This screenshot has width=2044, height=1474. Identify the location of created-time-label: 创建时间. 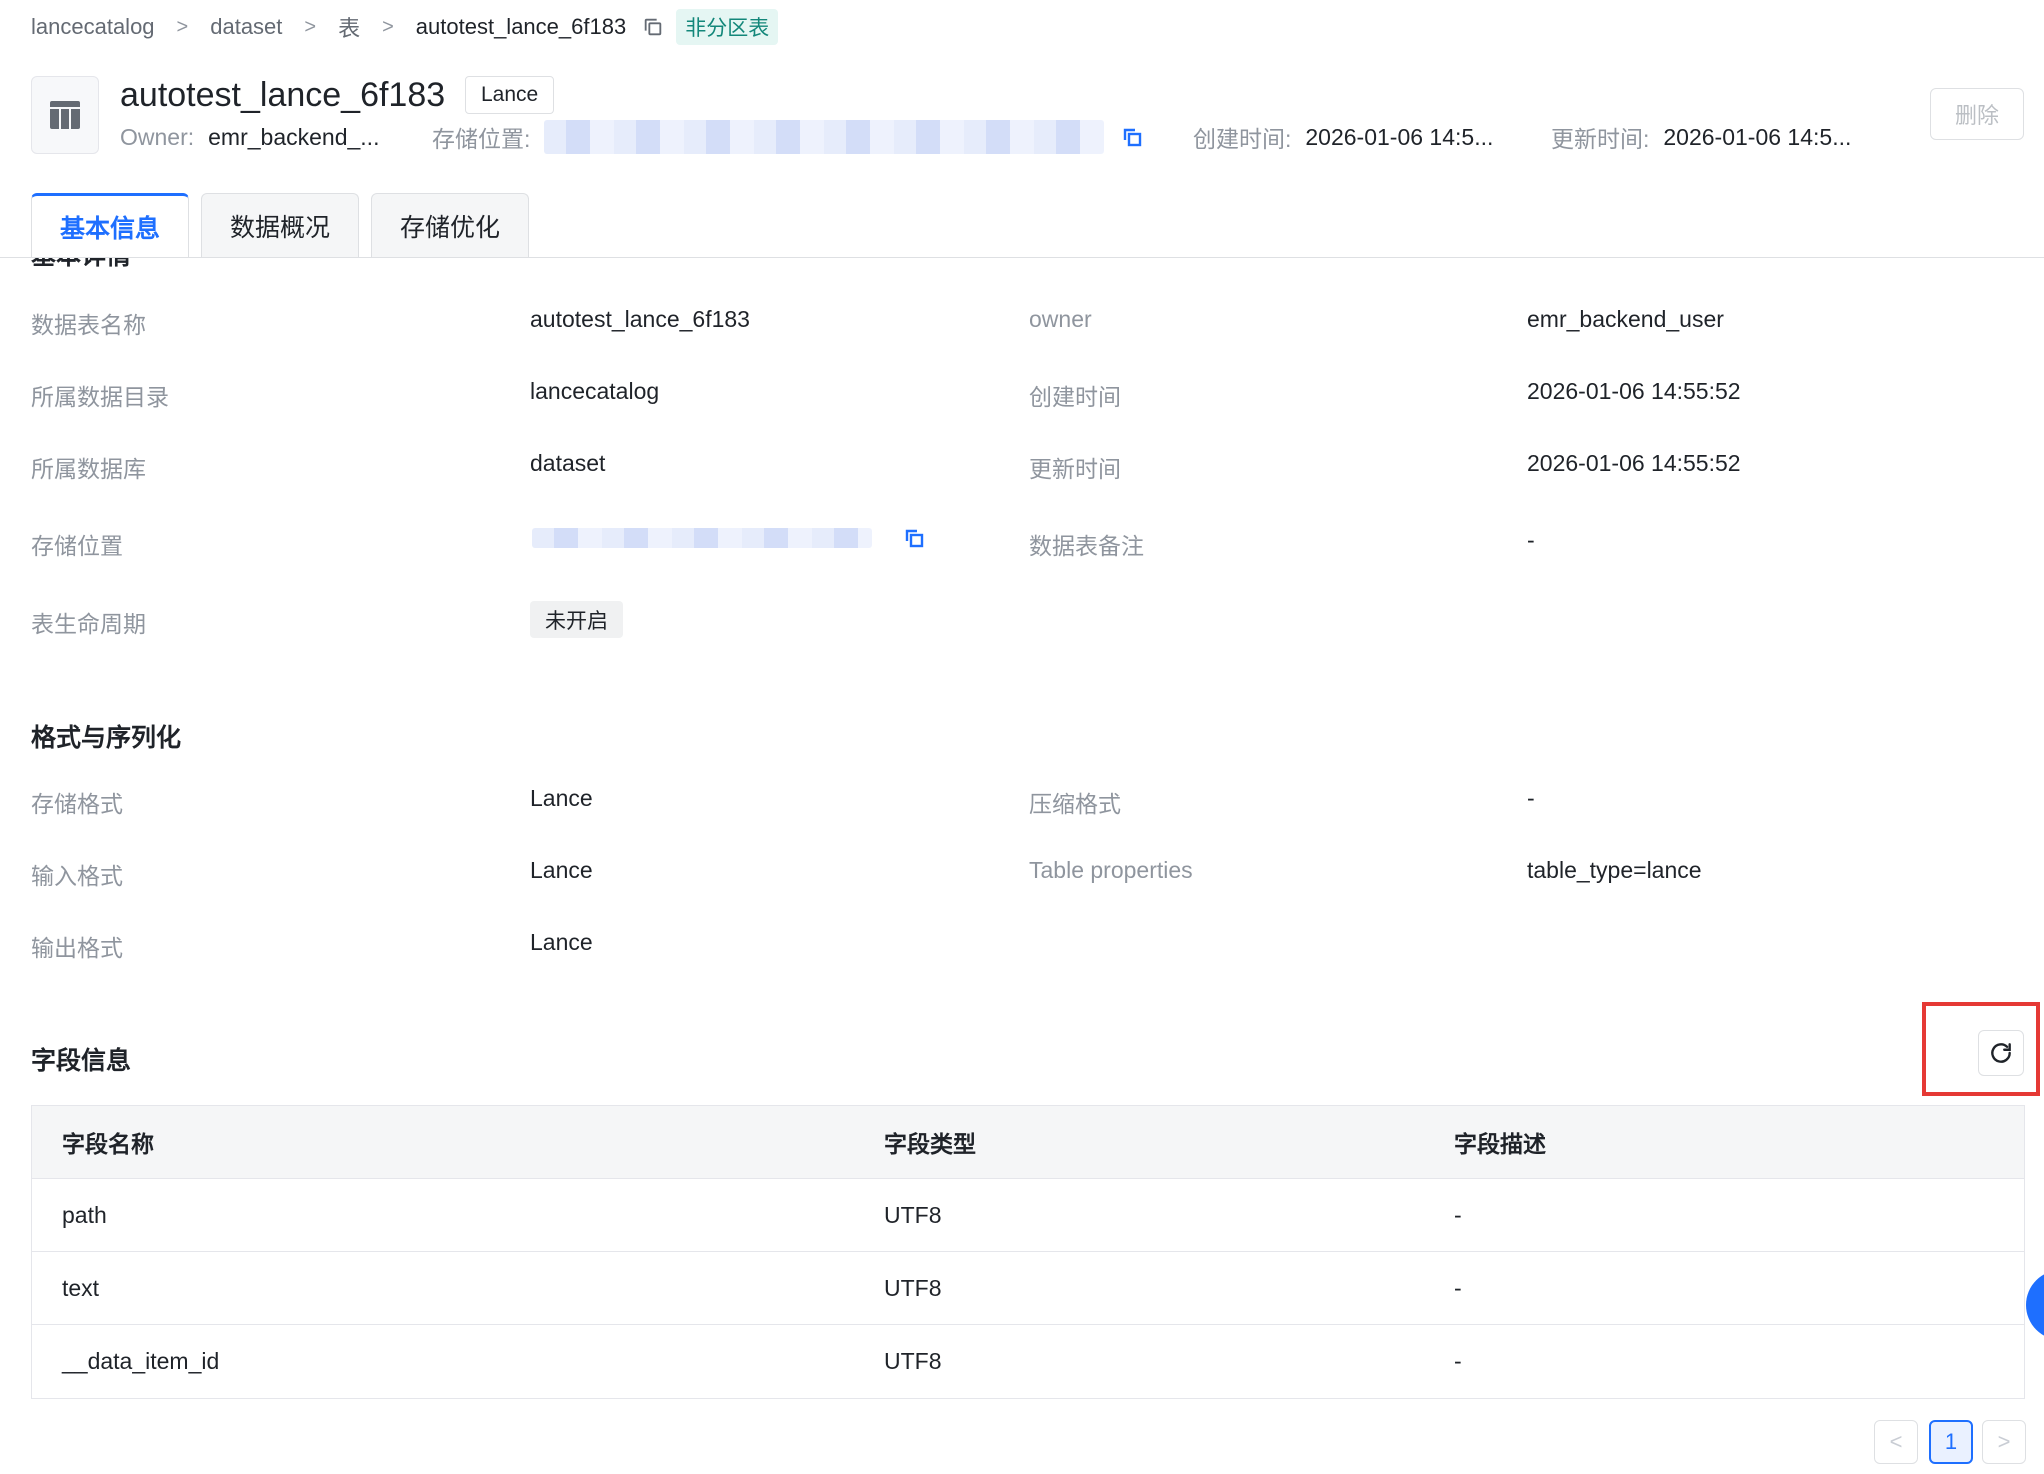
(1075, 397).